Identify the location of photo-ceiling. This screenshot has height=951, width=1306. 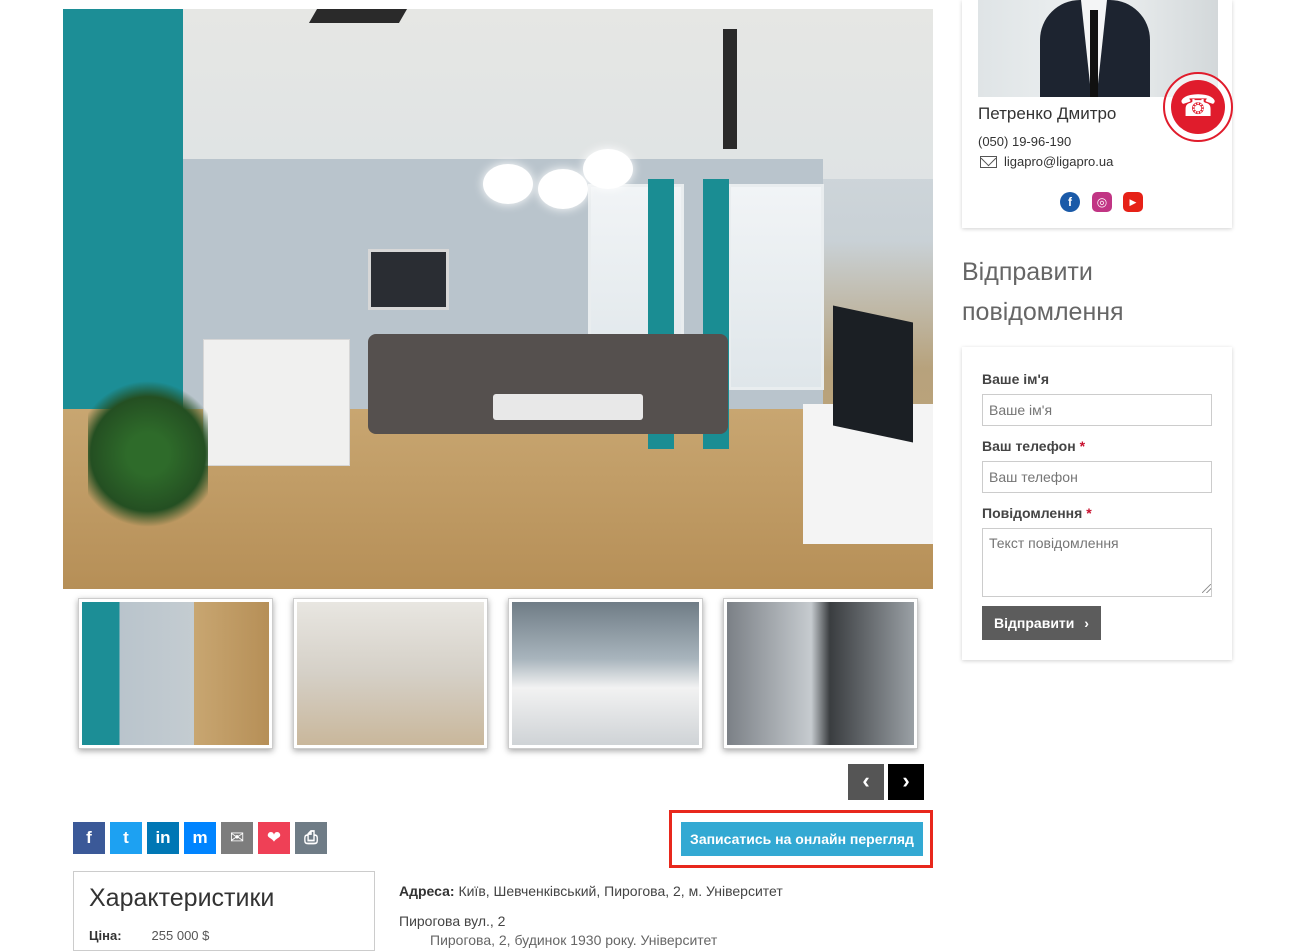
(498, 94).